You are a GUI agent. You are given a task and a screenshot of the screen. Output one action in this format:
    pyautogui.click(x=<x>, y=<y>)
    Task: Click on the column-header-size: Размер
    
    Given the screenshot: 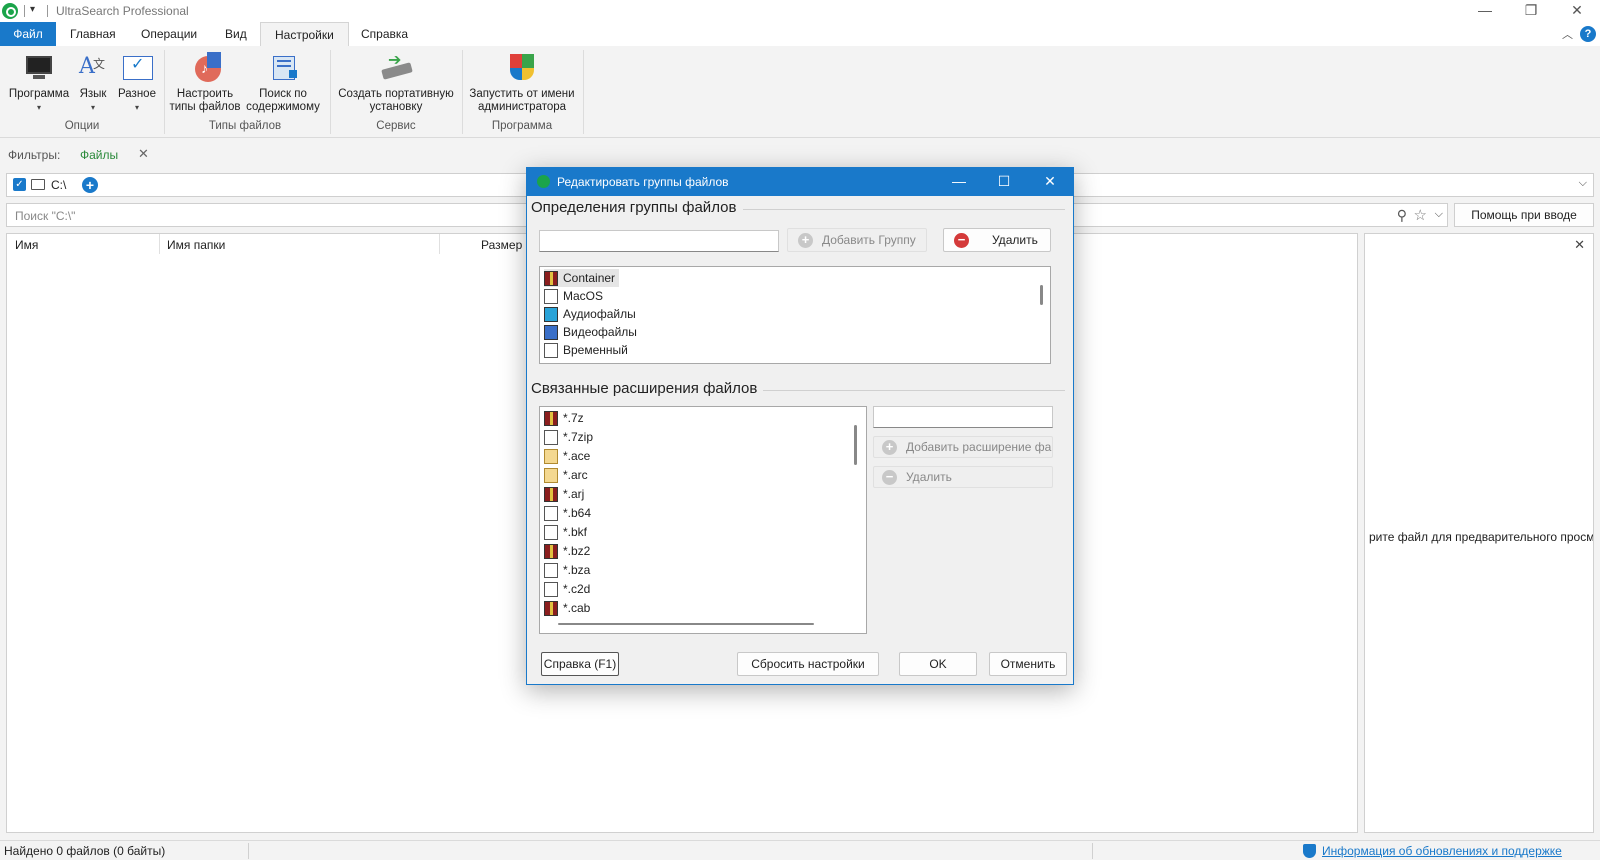 What is the action you would take?
    pyautogui.click(x=501, y=245)
    